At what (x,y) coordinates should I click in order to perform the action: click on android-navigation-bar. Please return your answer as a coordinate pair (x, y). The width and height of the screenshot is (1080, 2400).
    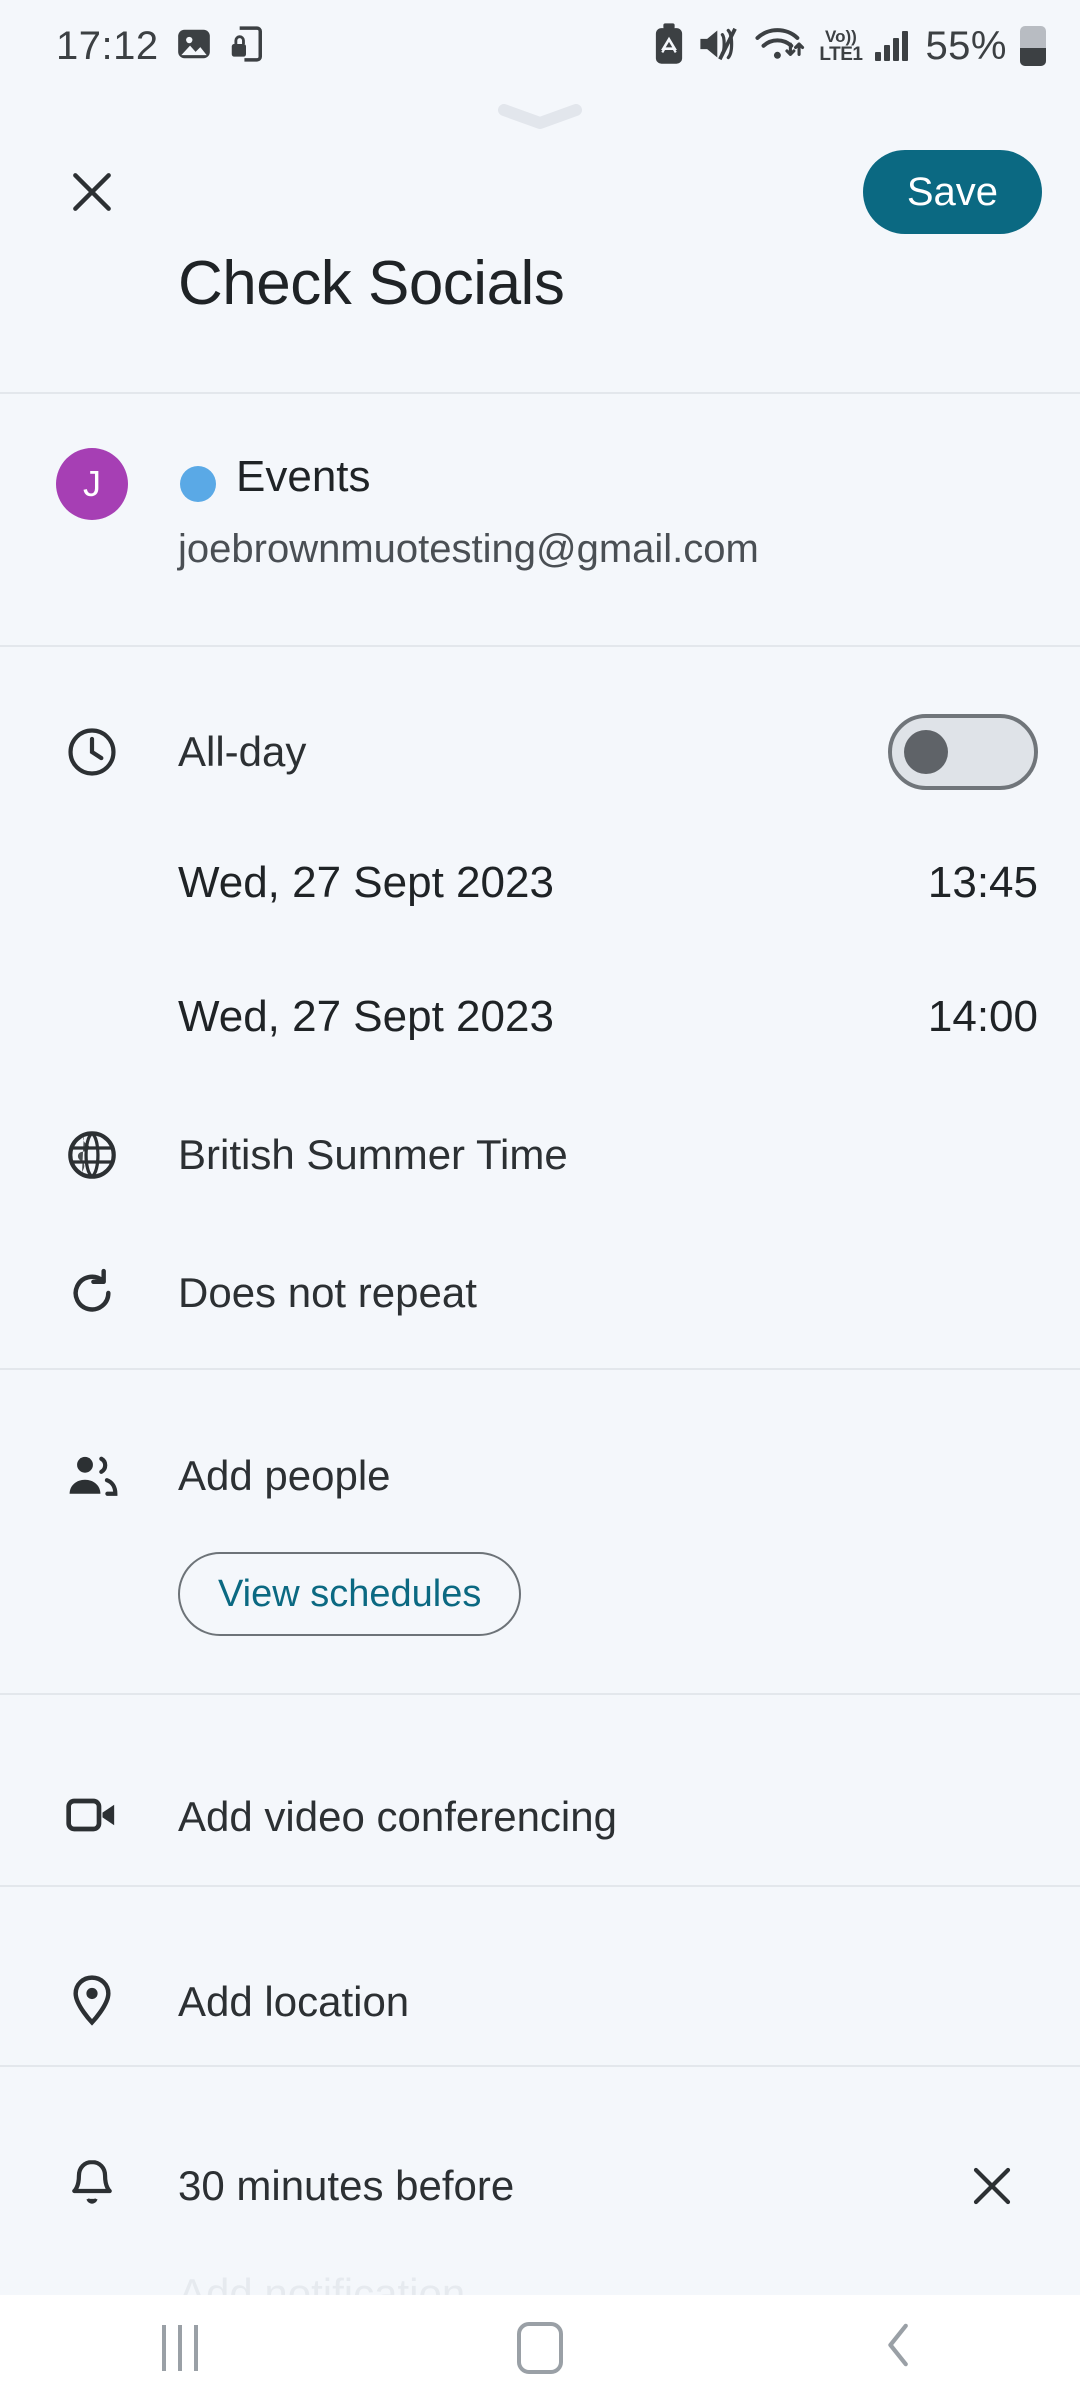
    Looking at the image, I should click on (540, 2347).